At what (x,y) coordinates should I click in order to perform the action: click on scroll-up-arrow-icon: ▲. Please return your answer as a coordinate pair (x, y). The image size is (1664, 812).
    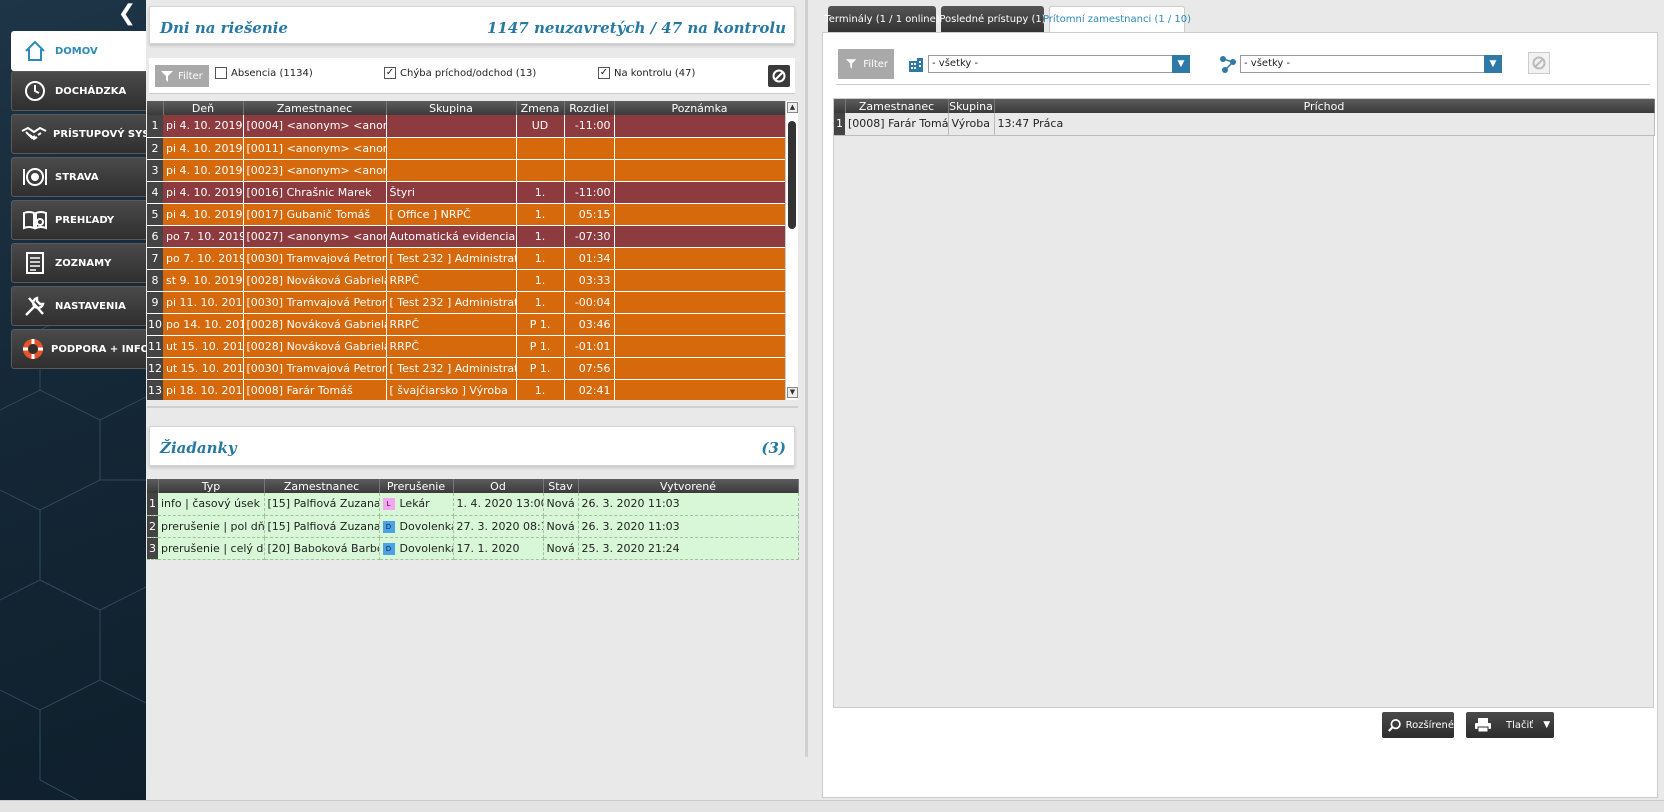
    Looking at the image, I should click on (792, 107).